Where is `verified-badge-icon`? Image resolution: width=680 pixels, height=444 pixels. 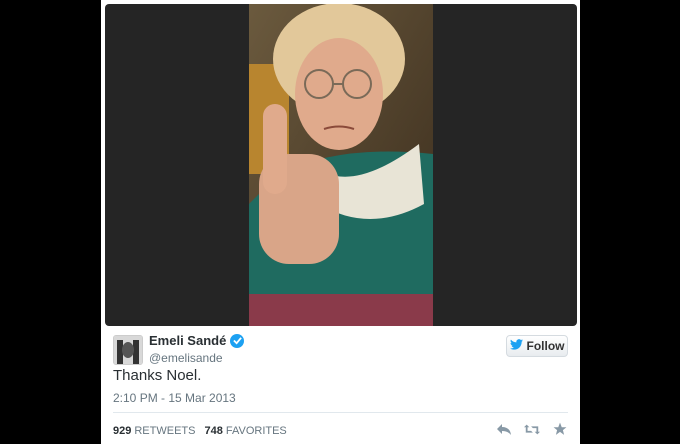
verified-badge-icon is located at coordinates (237, 340).